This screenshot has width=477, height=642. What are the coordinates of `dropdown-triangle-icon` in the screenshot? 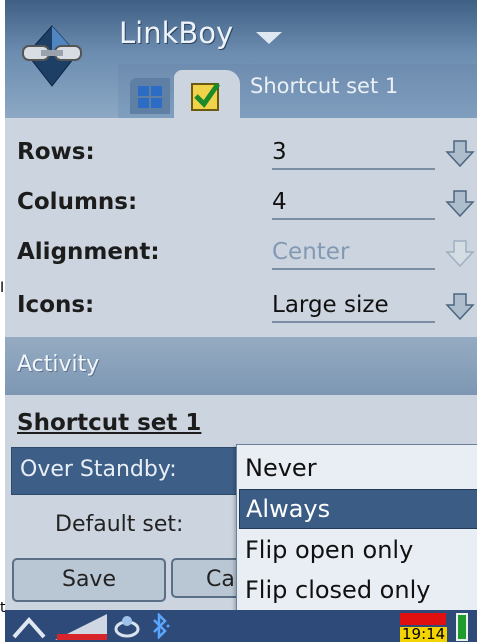 It's located at (269, 38).